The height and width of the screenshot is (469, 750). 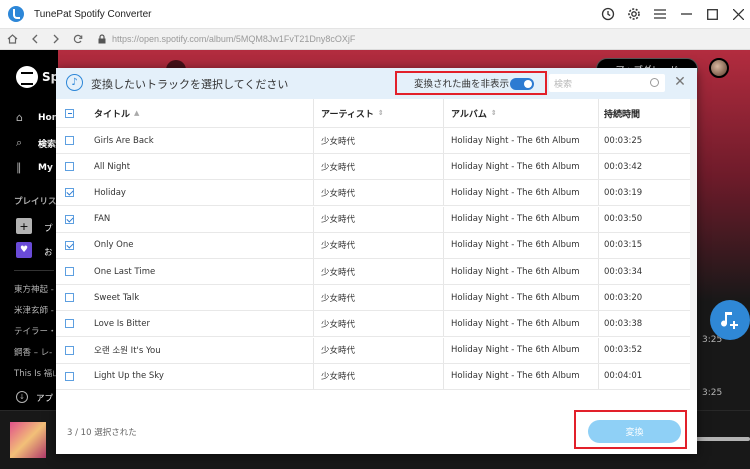 What do you see at coordinates (376, 429) in the screenshot?
I see `dialog-footer: 3 / 10 選択された 変換` at bounding box center [376, 429].